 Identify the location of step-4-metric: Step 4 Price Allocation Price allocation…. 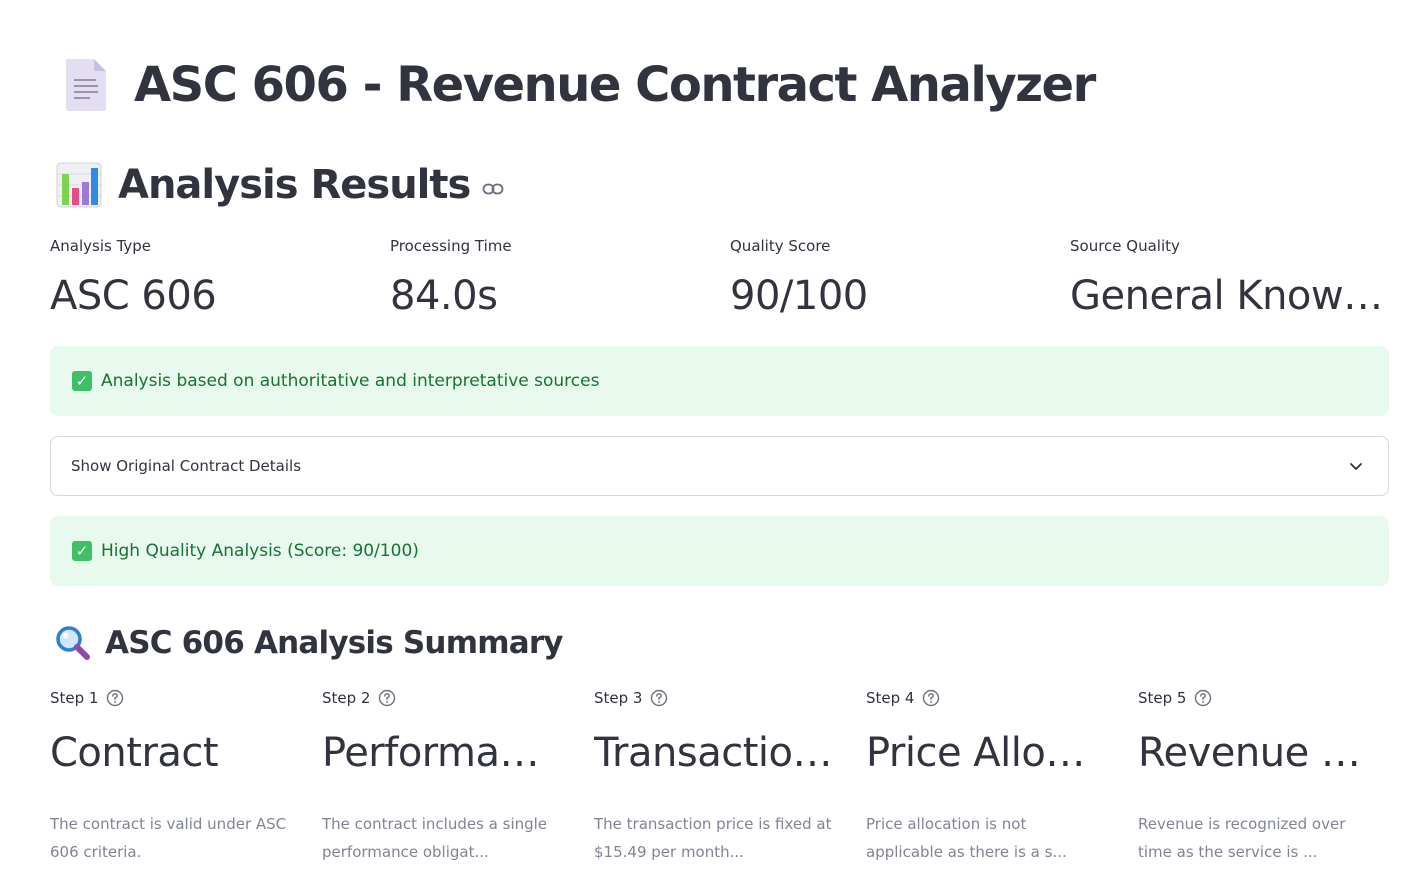
(986, 777).